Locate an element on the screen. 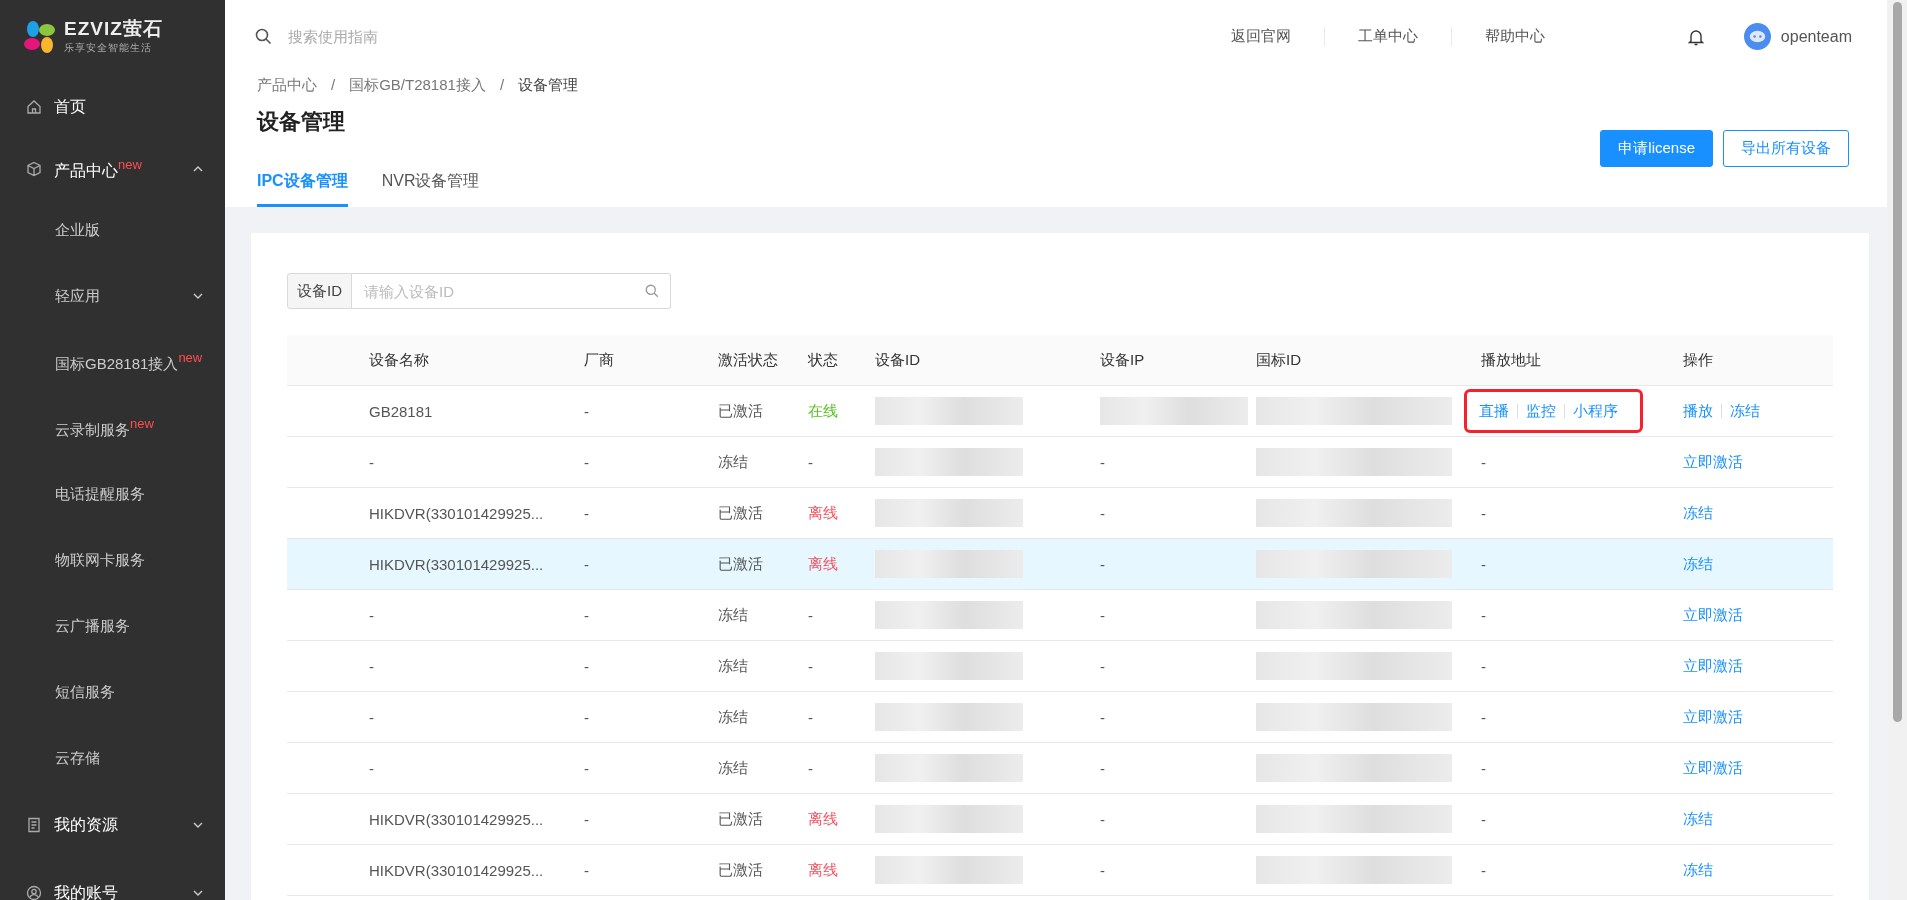 This screenshot has height=900, width=1907. header-link: 工单中心 is located at coordinates (1387, 36).